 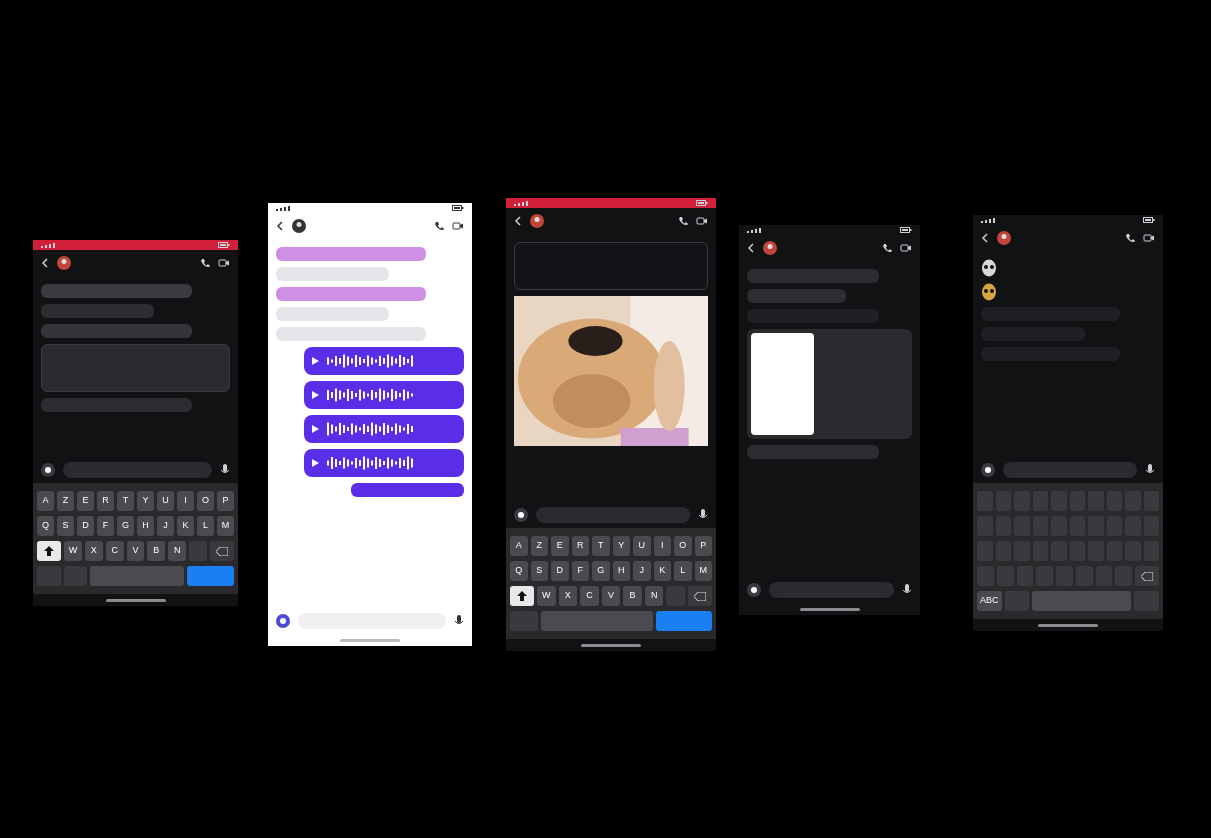 I want to click on back-icon, so click(x=280, y=226).